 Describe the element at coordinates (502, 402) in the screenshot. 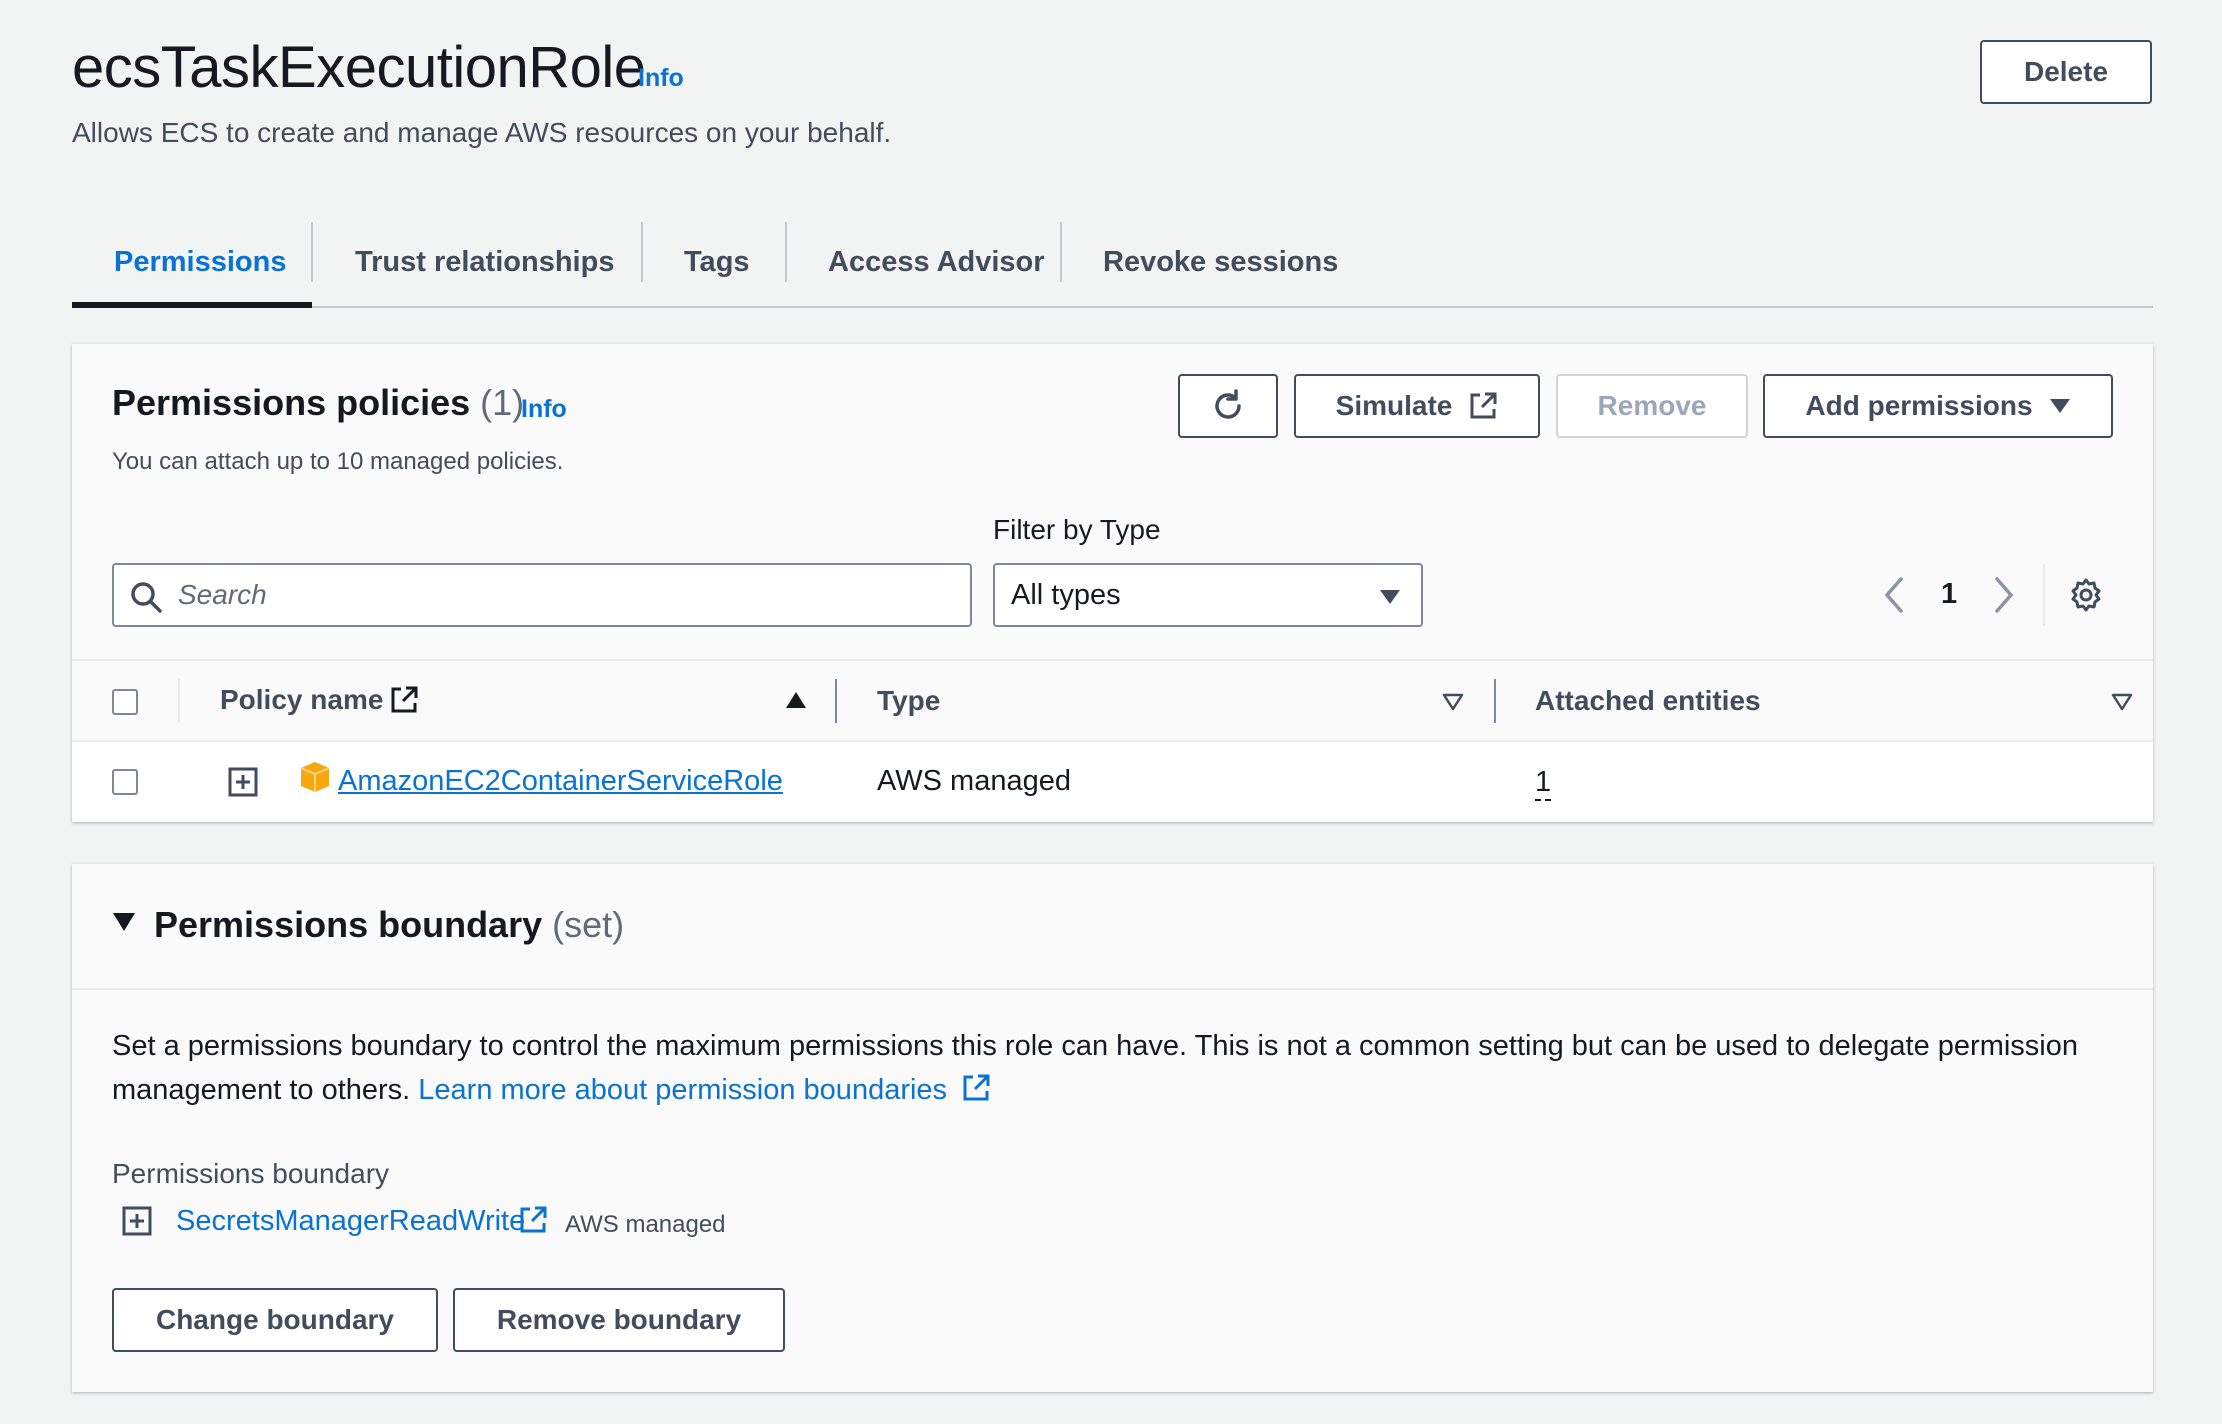

I see `policies-count: (1)` at that location.